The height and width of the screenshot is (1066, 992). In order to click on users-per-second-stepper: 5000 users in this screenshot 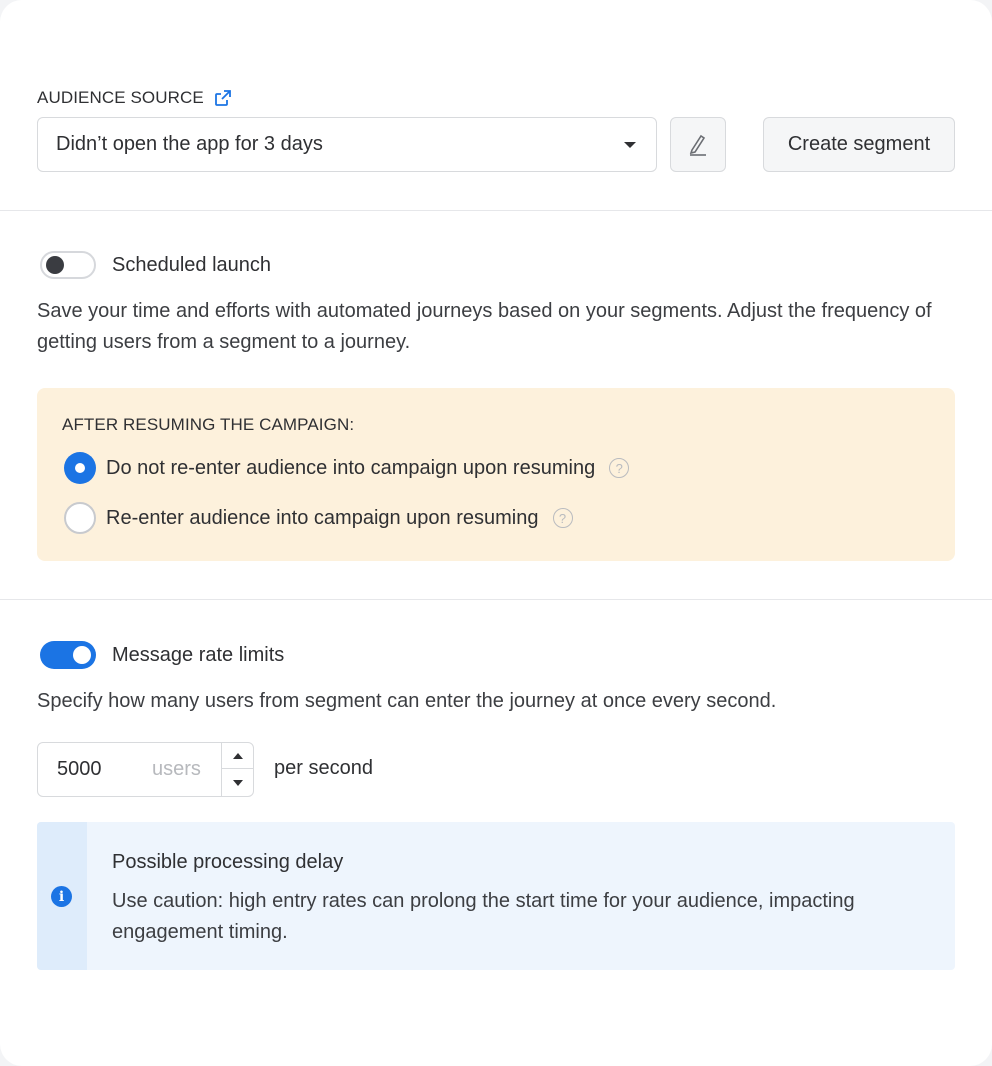, I will do `click(145, 769)`.